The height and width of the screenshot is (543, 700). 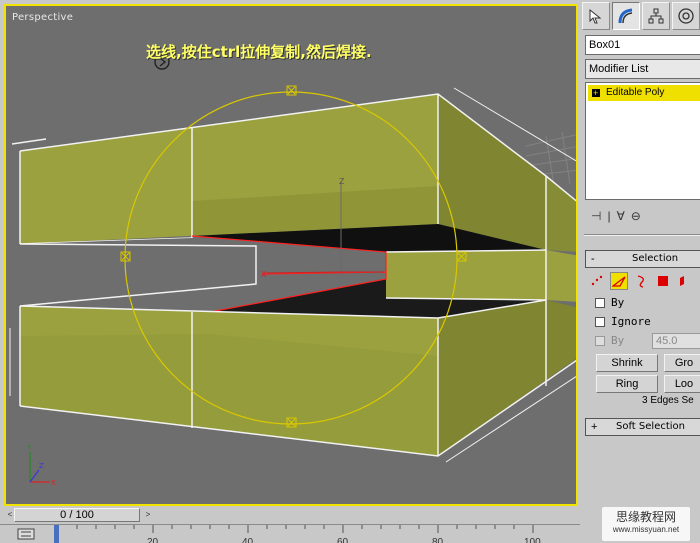 What do you see at coordinates (676, 341) in the screenshot?
I see `angle-spinner: 45.0` at bounding box center [676, 341].